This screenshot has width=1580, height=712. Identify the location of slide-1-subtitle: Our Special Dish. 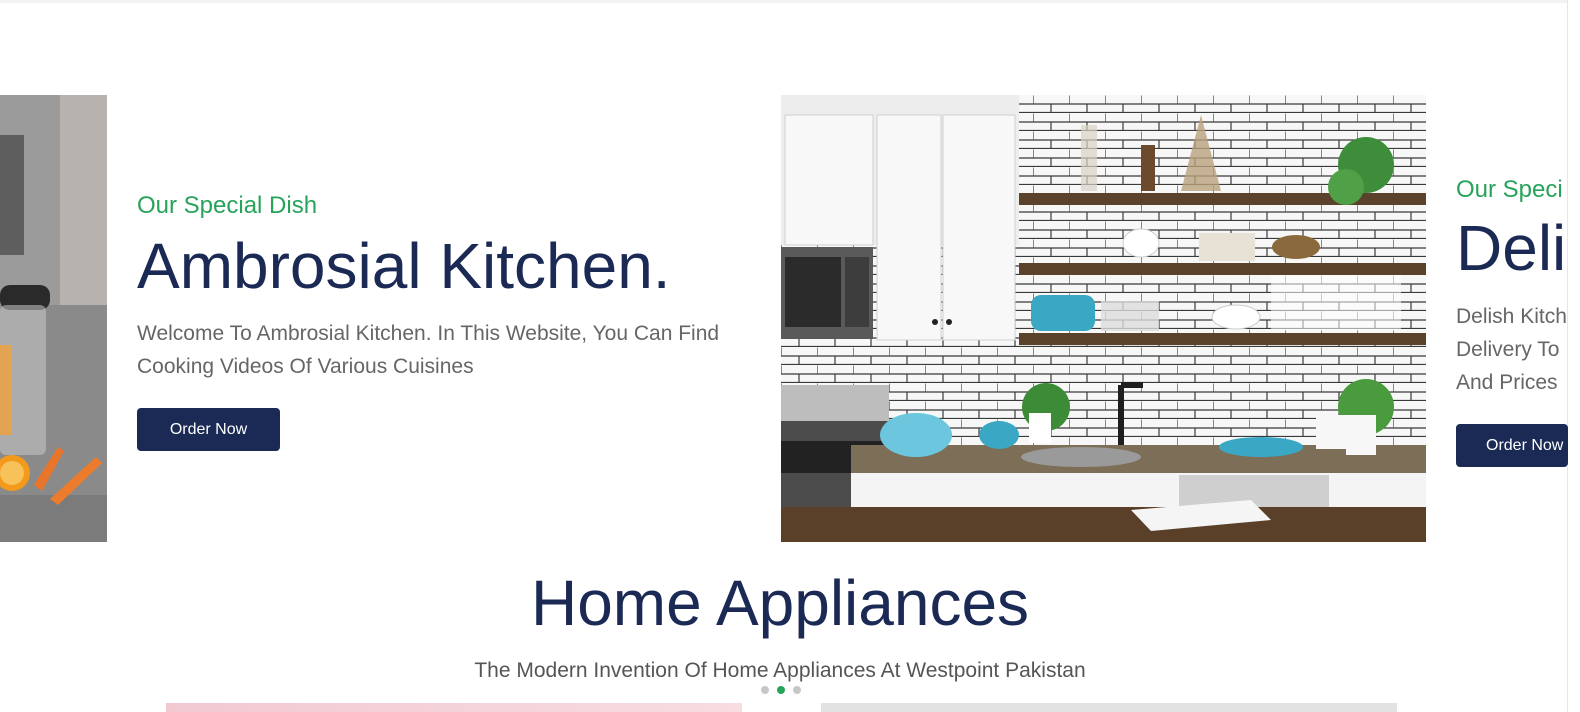
(227, 205).